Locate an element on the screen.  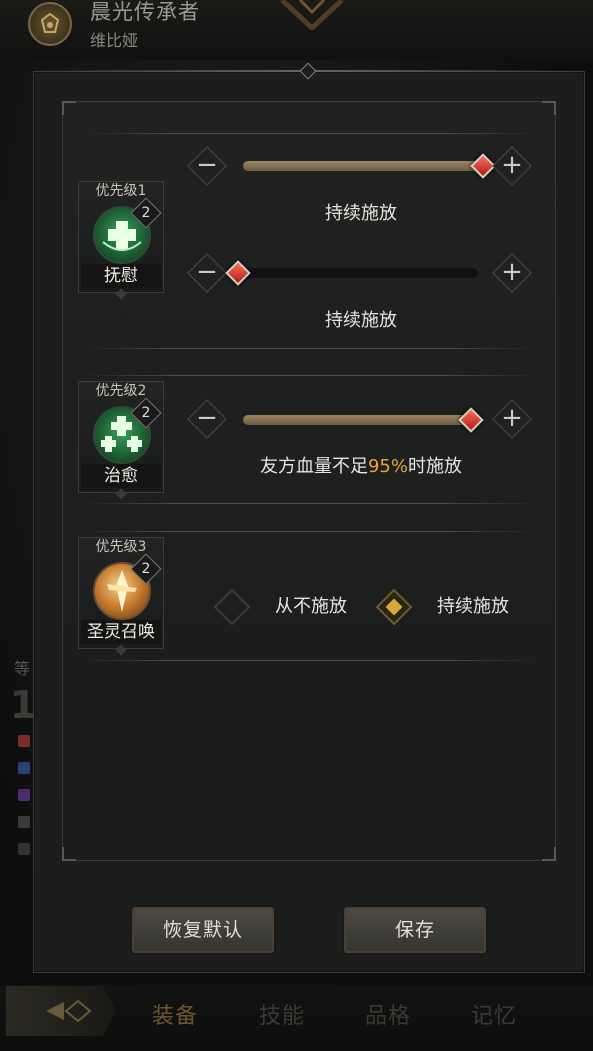
nav-tab-character: 品格 is located at coordinates (388, 1014).